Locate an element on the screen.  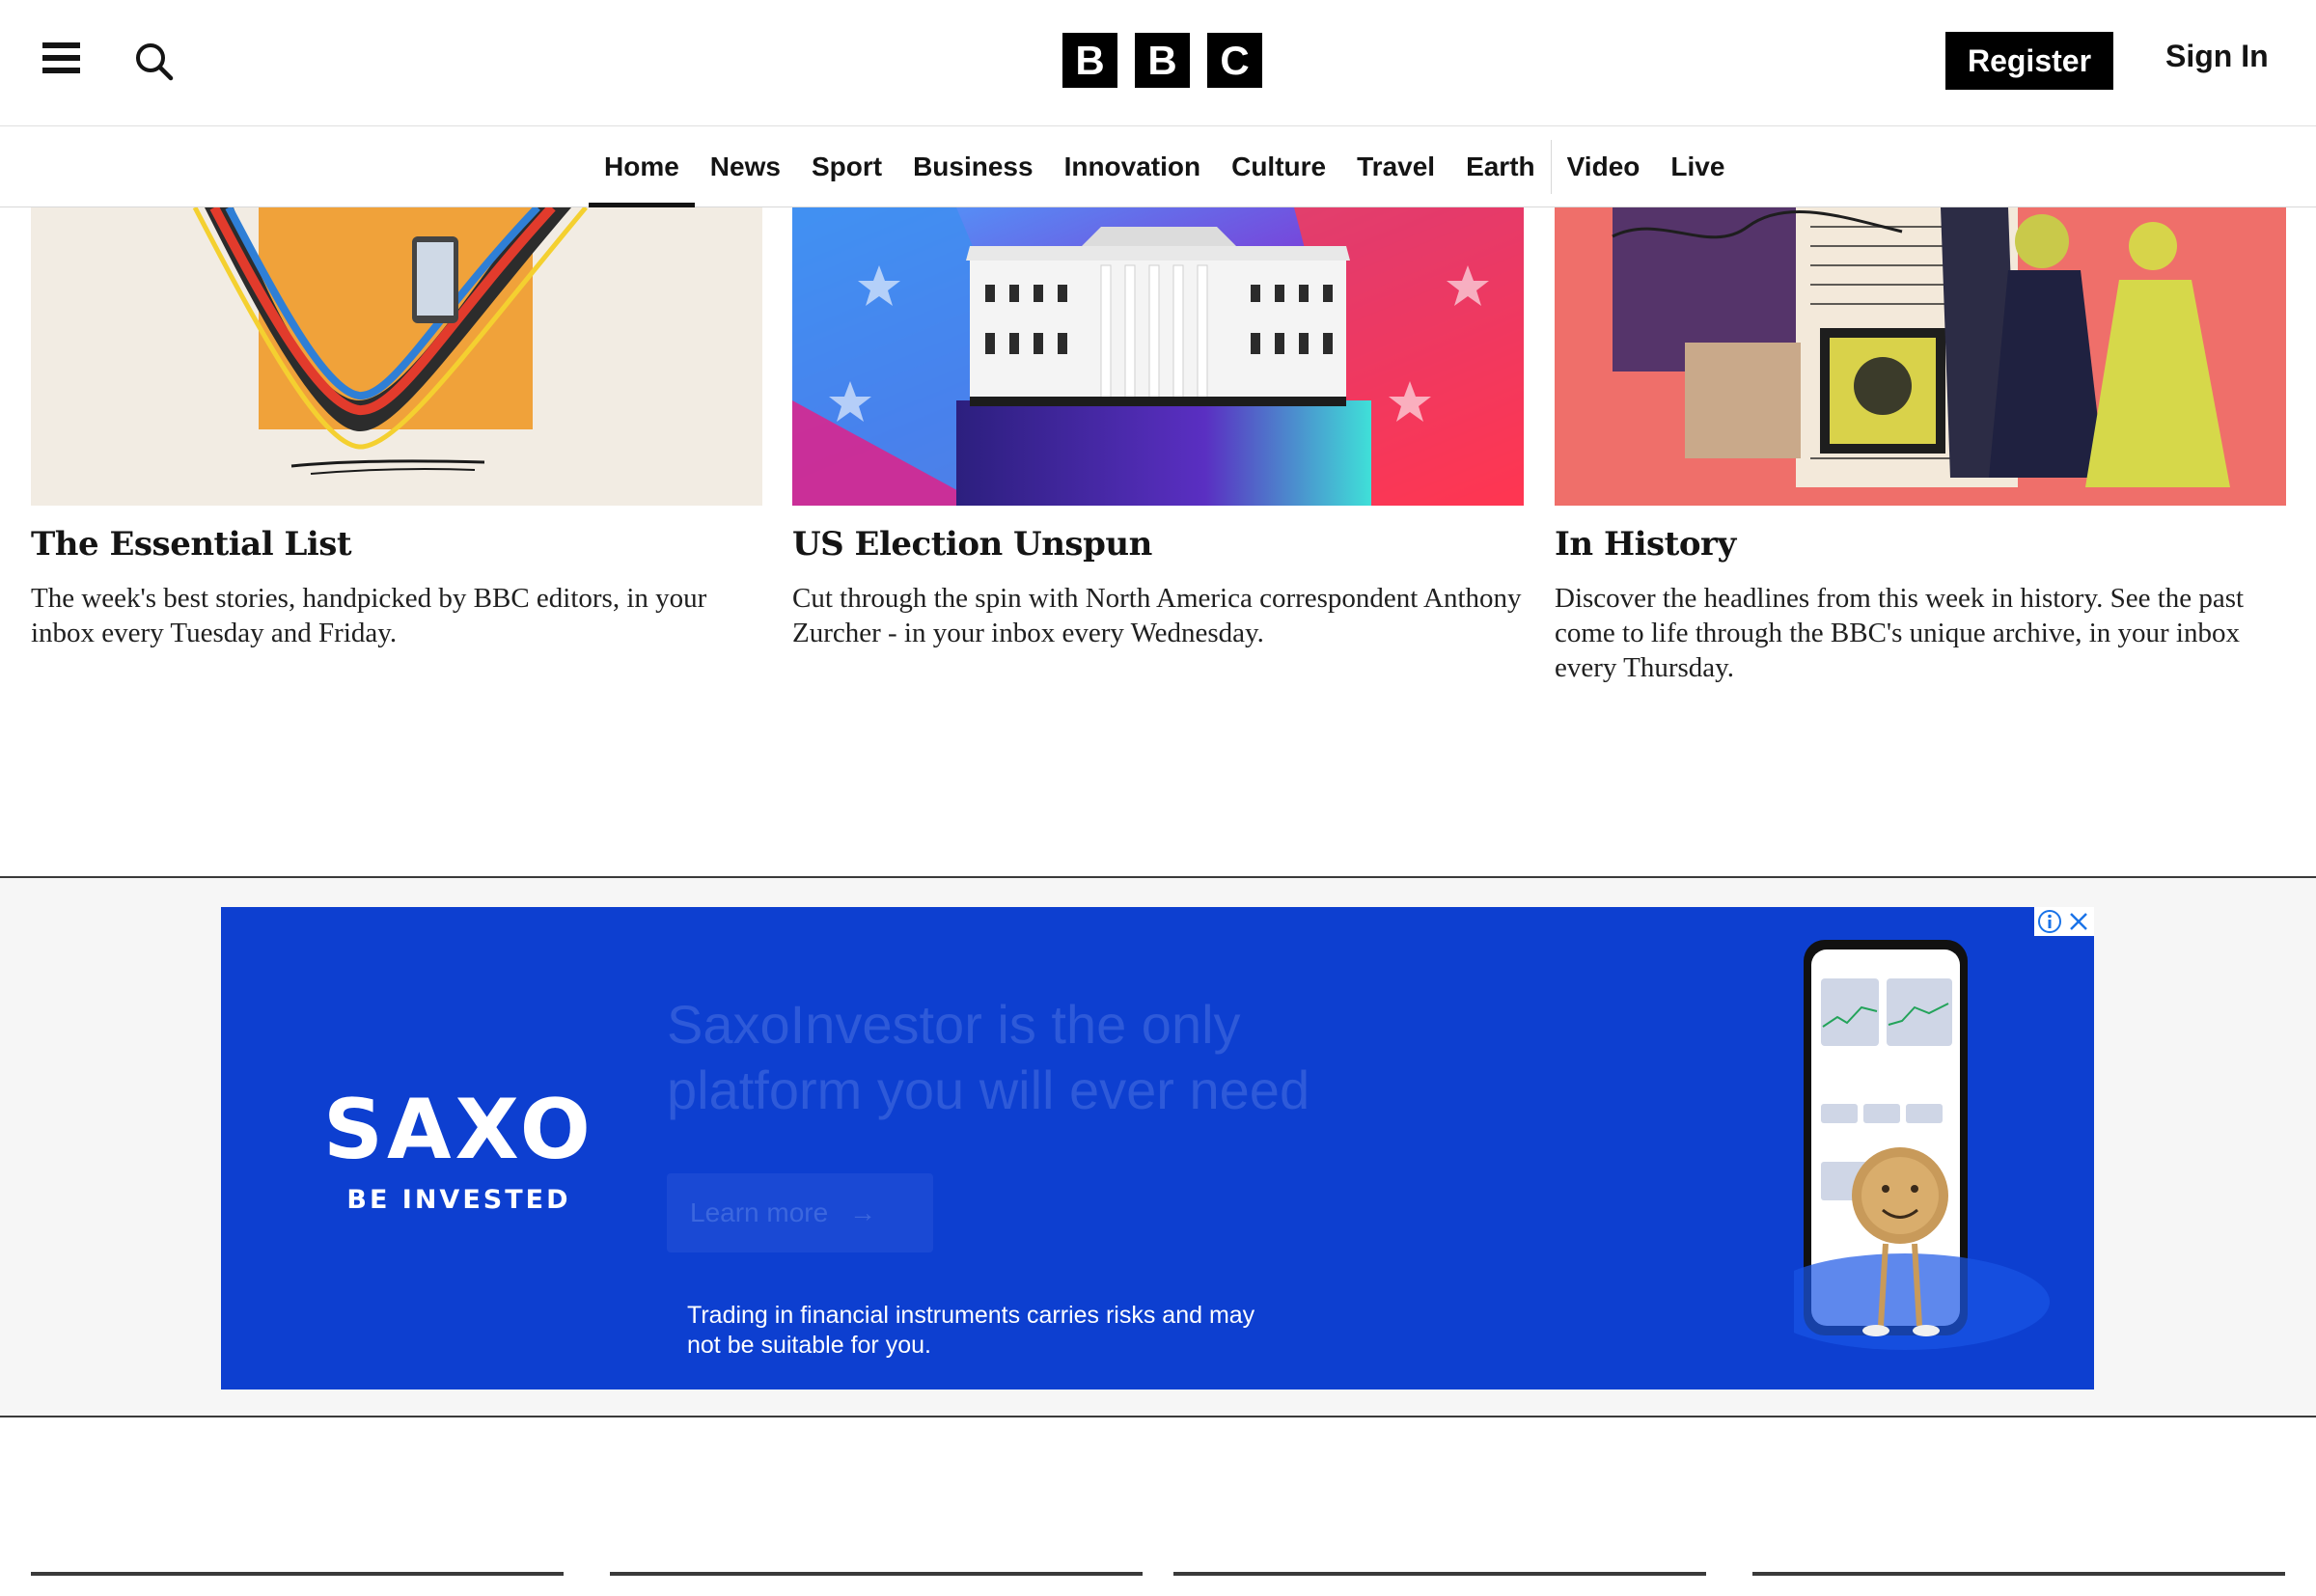
nav-item-live: Live is located at coordinates (1697, 166).